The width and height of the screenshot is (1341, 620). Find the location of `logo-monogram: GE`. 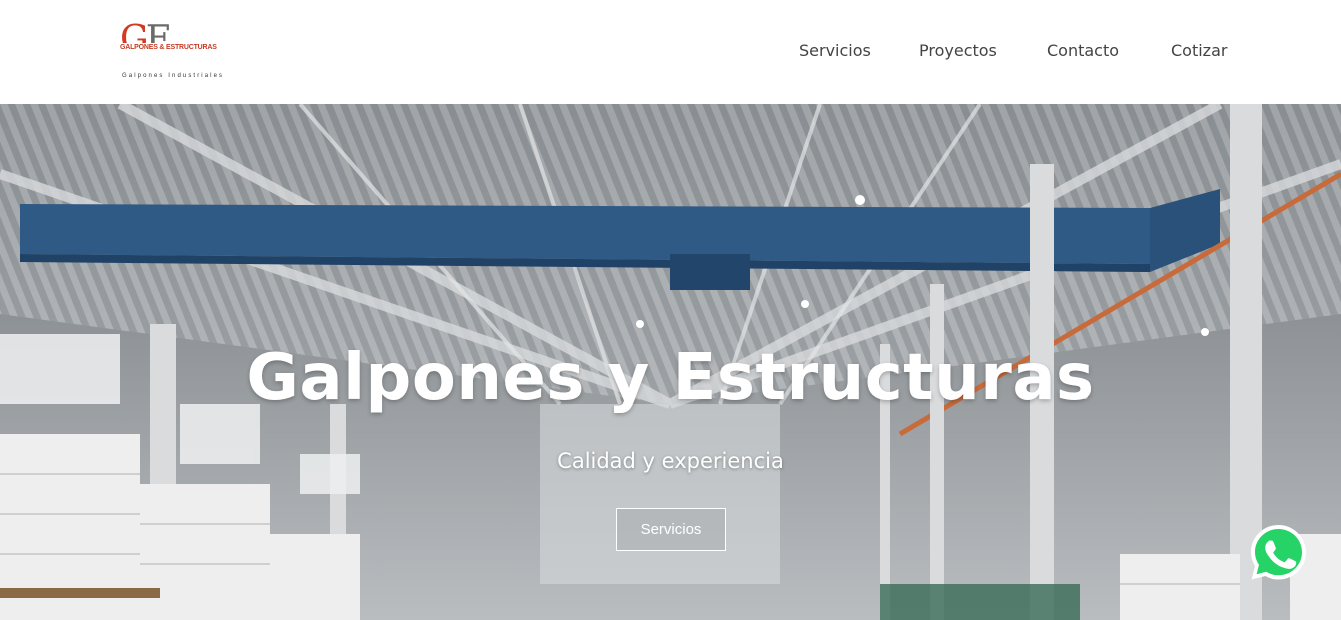

logo-monogram: GE is located at coordinates (146, 39).